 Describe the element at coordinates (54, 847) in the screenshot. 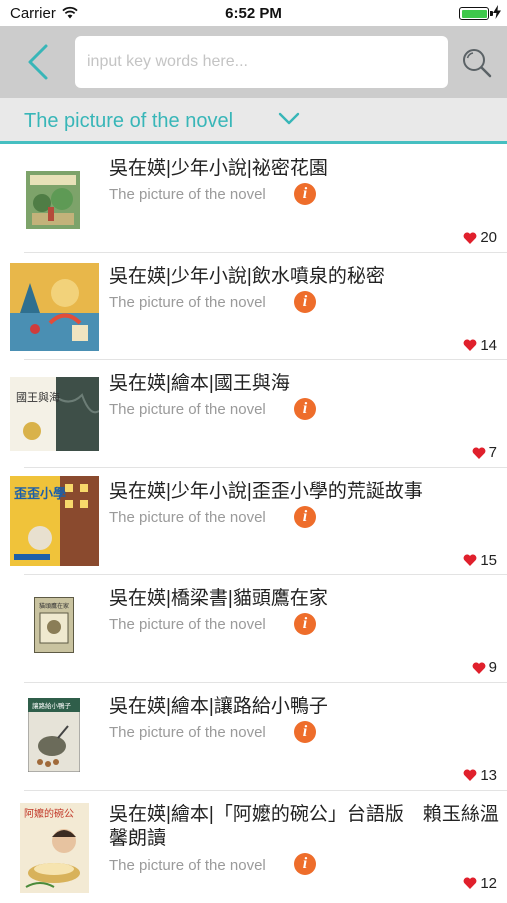

I see `book-cover: 阿嬤的碗公` at that location.